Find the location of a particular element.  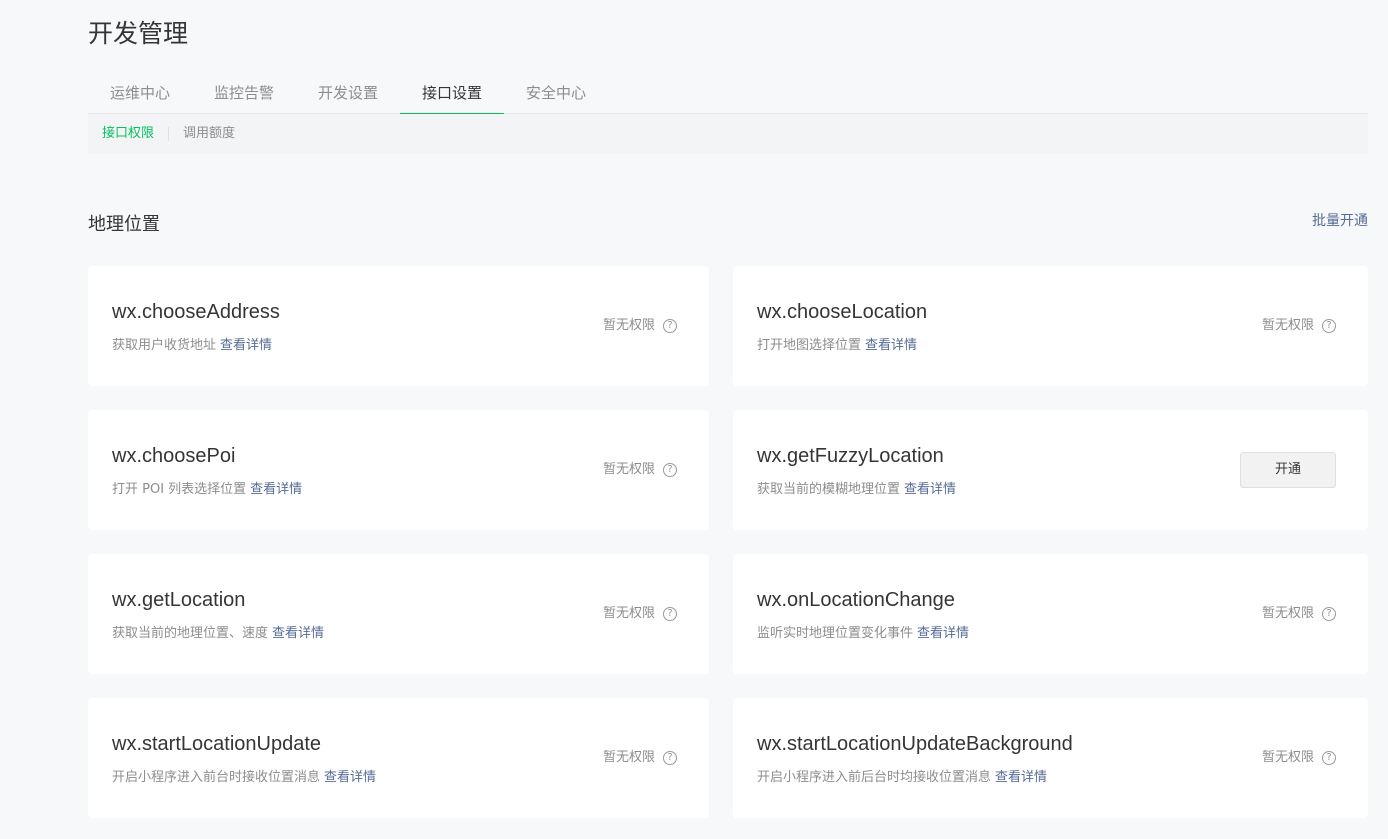

api-name: wx.startLocationUpdateBackground is located at coordinates (915, 744).